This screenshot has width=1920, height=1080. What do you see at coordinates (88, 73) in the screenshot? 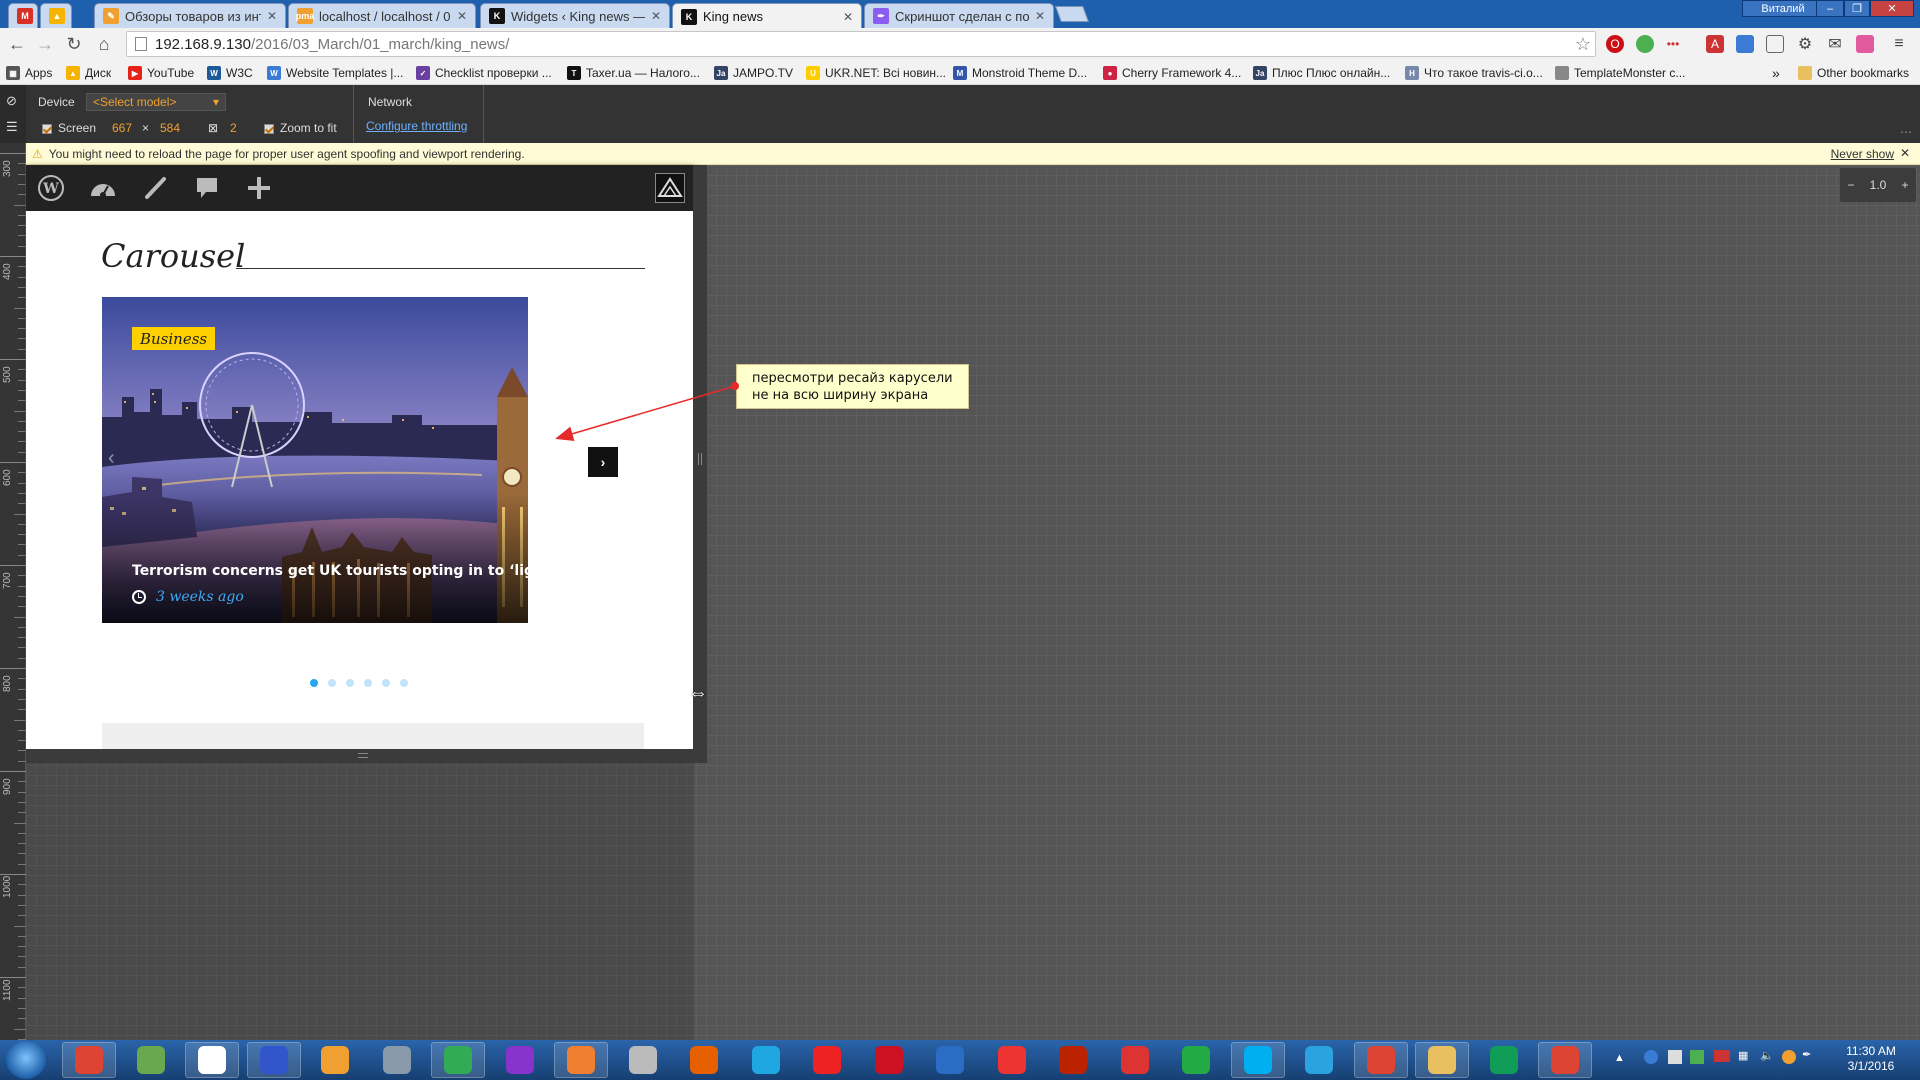
I see `bookmark-disk: ▲ Диск` at bounding box center [88, 73].